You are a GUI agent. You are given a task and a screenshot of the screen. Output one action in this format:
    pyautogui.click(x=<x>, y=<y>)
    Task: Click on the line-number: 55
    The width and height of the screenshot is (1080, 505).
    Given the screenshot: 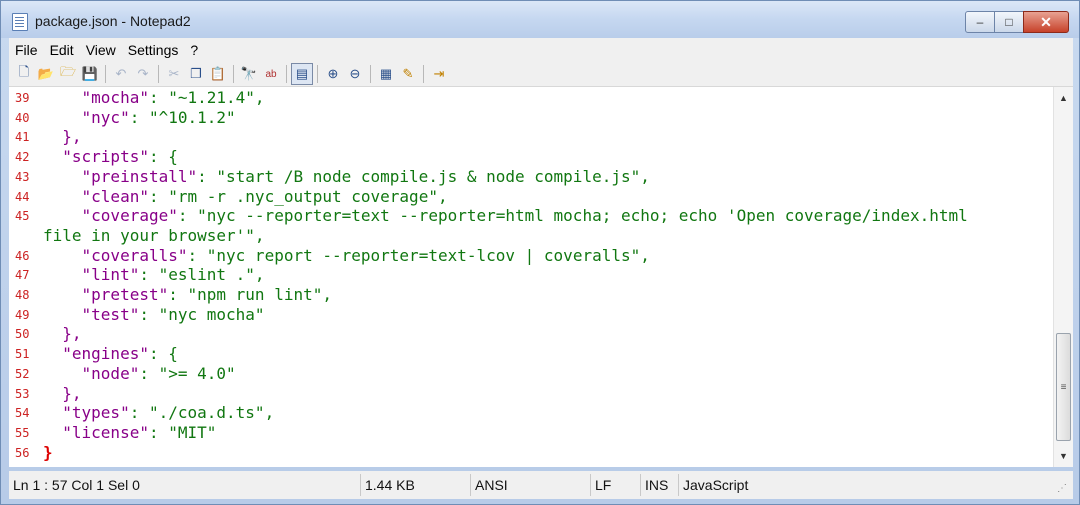 What is the action you would take?
    pyautogui.click(x=22, y=432)
    